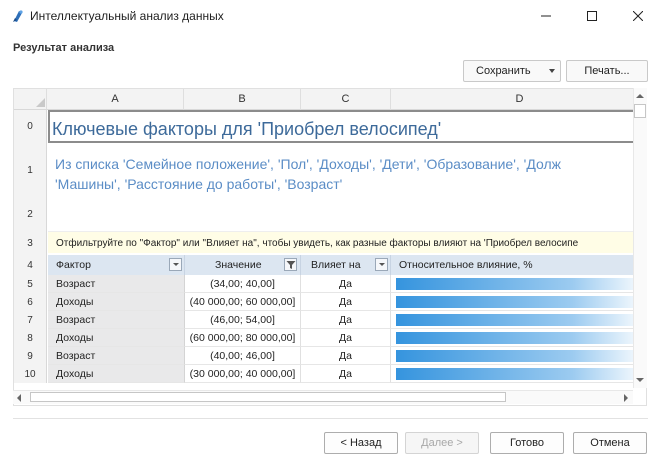  What do you see at coordinates (640, 96) in the screenshot?
I see `scroll-up-icon` at bounding box center [640, 96].